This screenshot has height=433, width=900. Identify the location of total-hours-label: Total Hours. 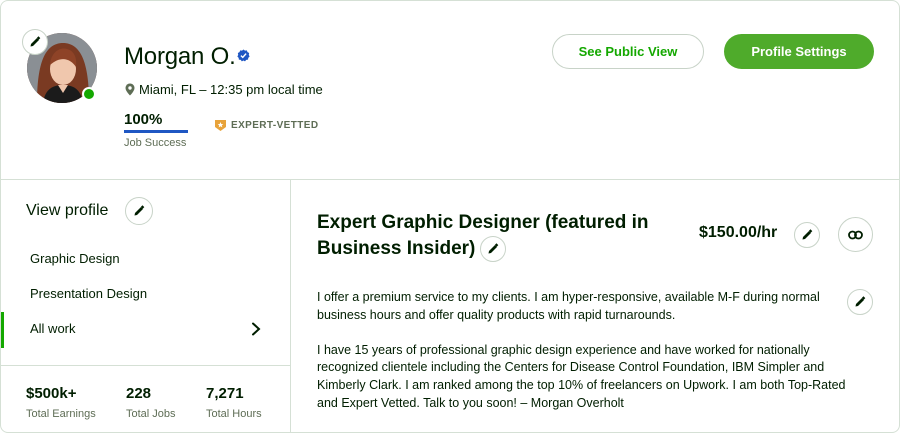
(234, 414).